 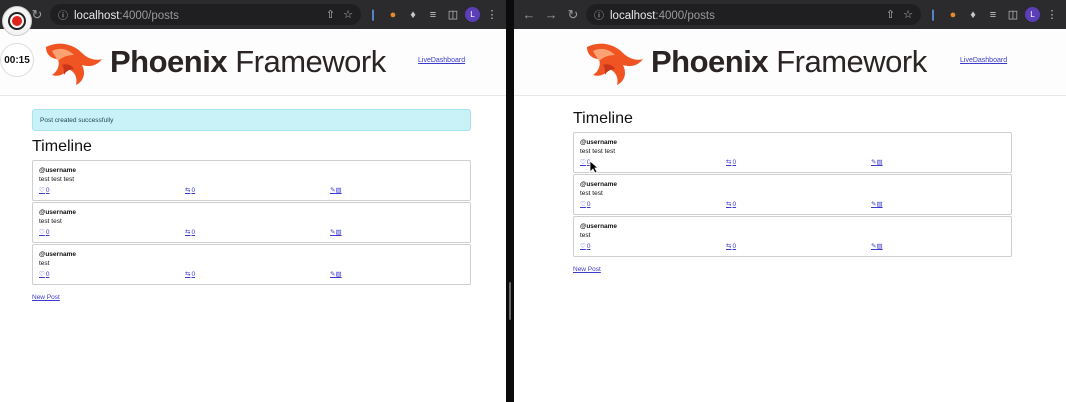 What do you see at coordinates (594, 167) in the screenshot?
I see `mouse-cursor-icon` at bounding box center [594, 167].